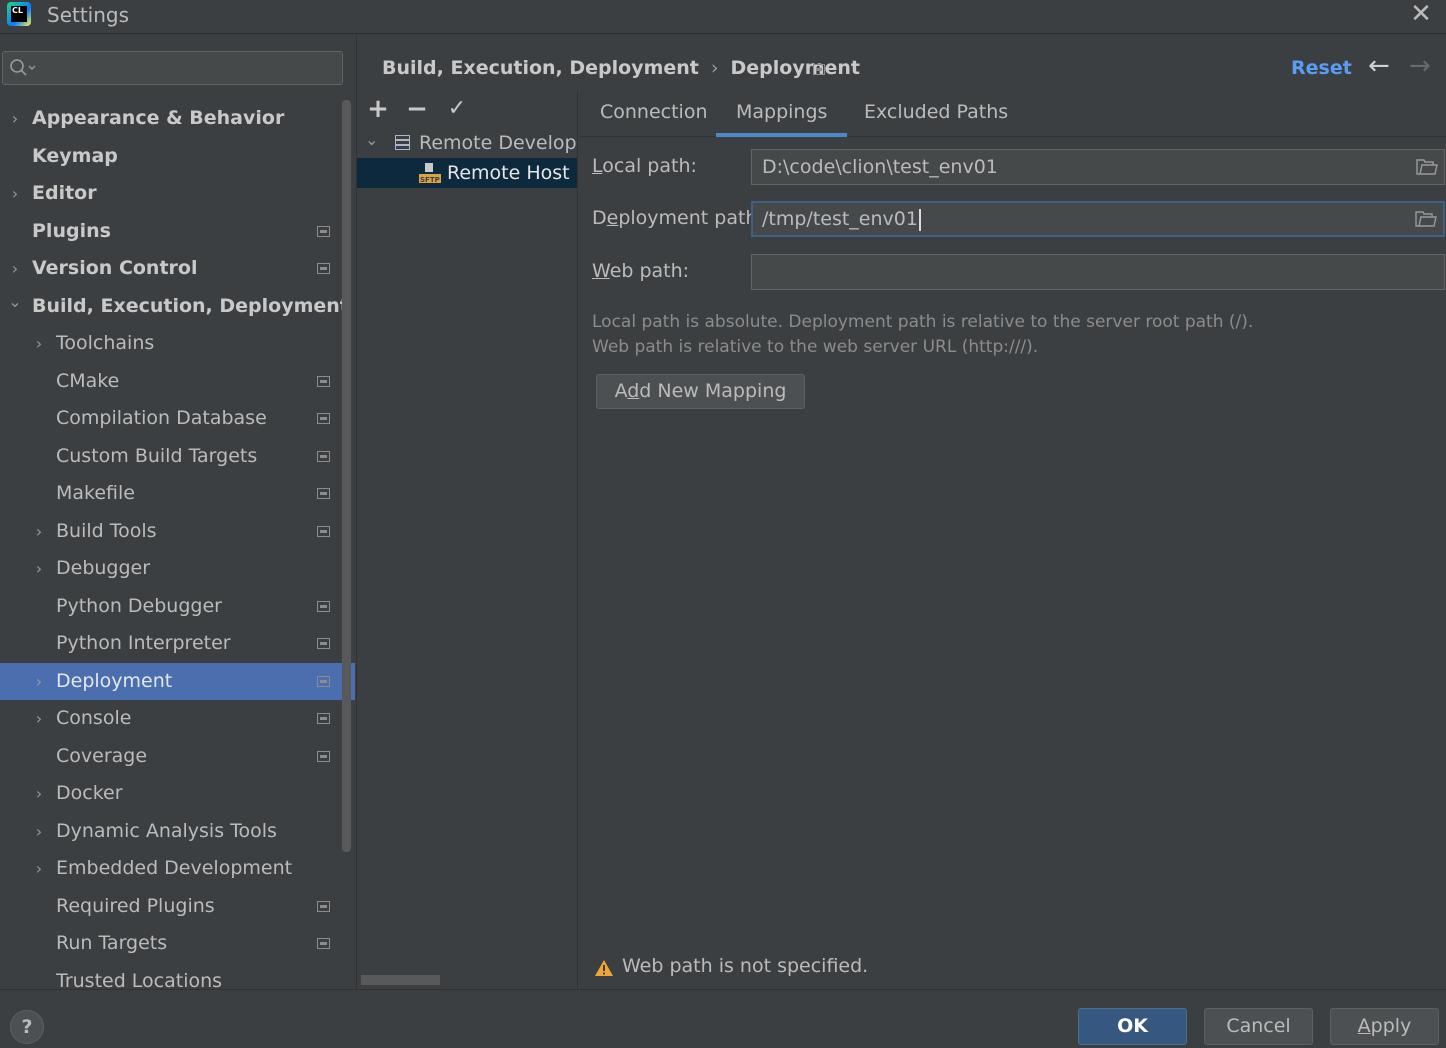 The width and height of the screenshot is (1446, 1048). I want to click on sidebar-item-console: › Console, so click(177, 718).